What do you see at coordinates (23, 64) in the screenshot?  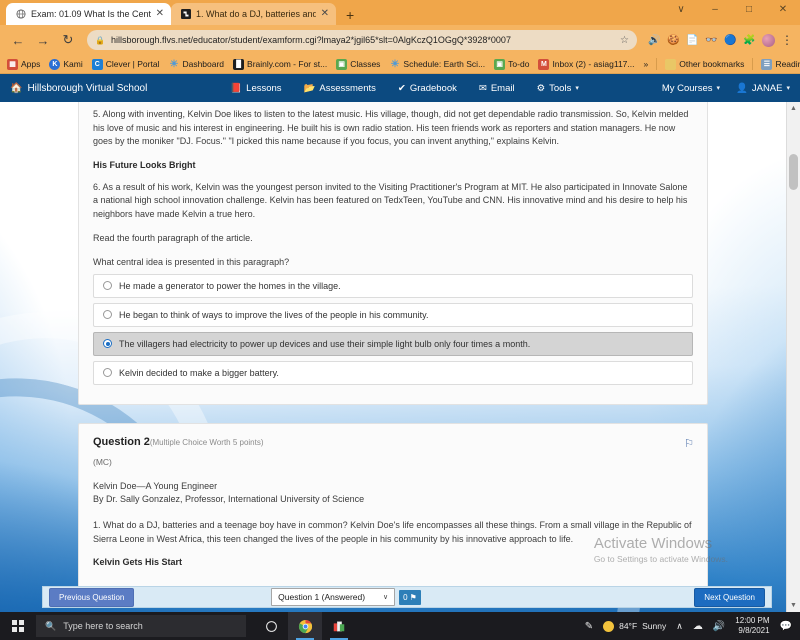 I see `bookmark-apps: ▦ Apps` at bounding box center [23, 64].